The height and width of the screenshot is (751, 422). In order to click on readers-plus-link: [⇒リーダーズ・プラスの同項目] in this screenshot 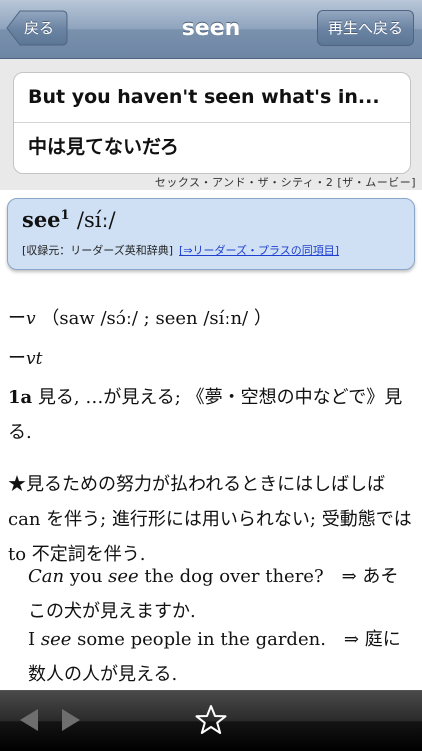, I will do `click(259, 250)`.